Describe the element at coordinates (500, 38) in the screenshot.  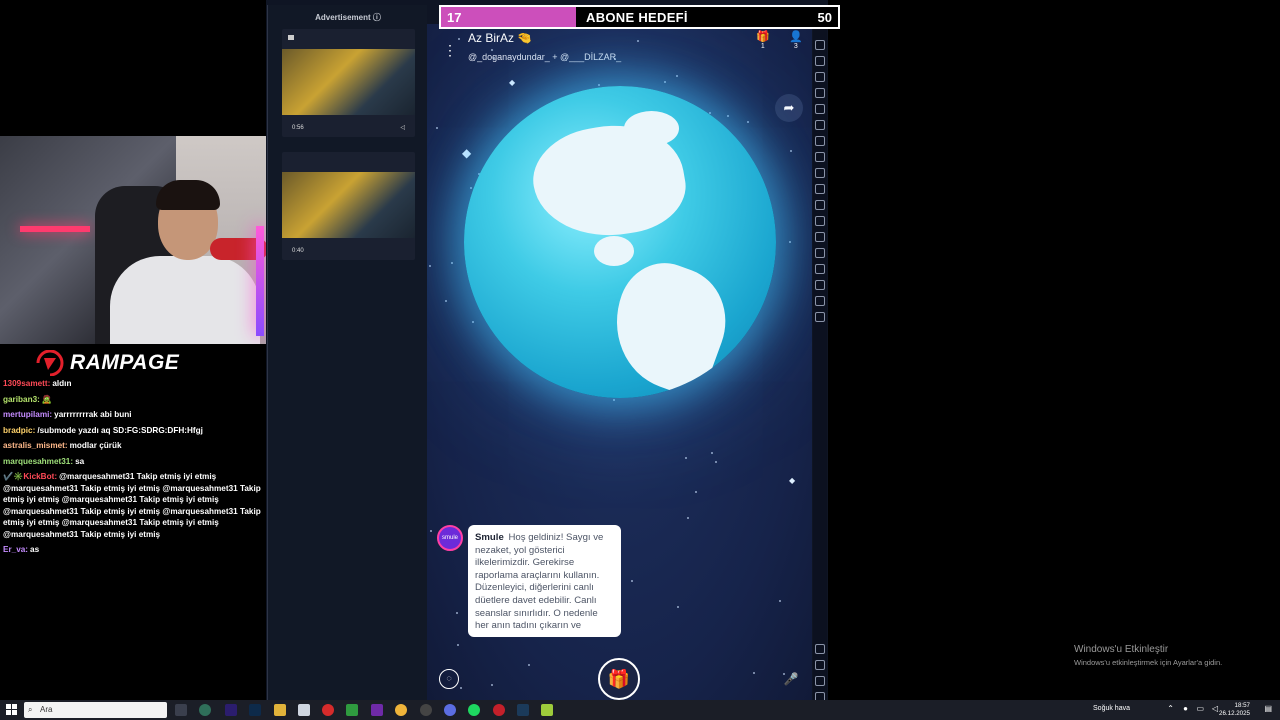
I see `room-title: Az BirAz 🤏` at that location.